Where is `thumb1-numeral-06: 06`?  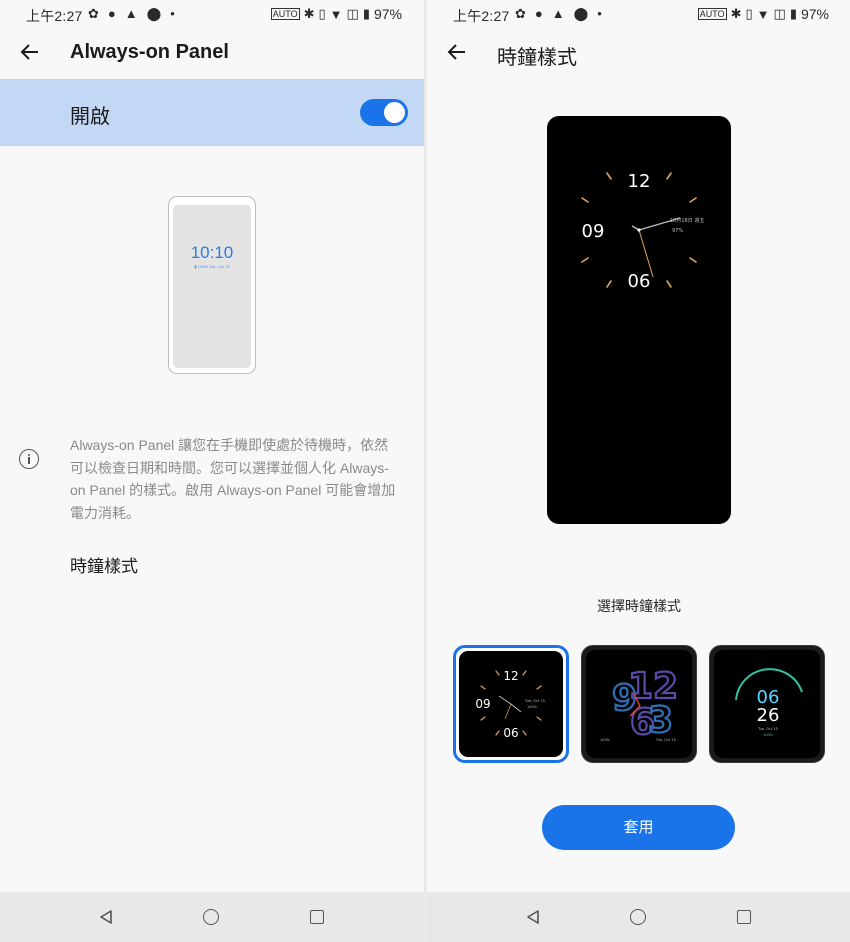 thumb1-numeral-06: 06 is located at coordinates (510, 733).